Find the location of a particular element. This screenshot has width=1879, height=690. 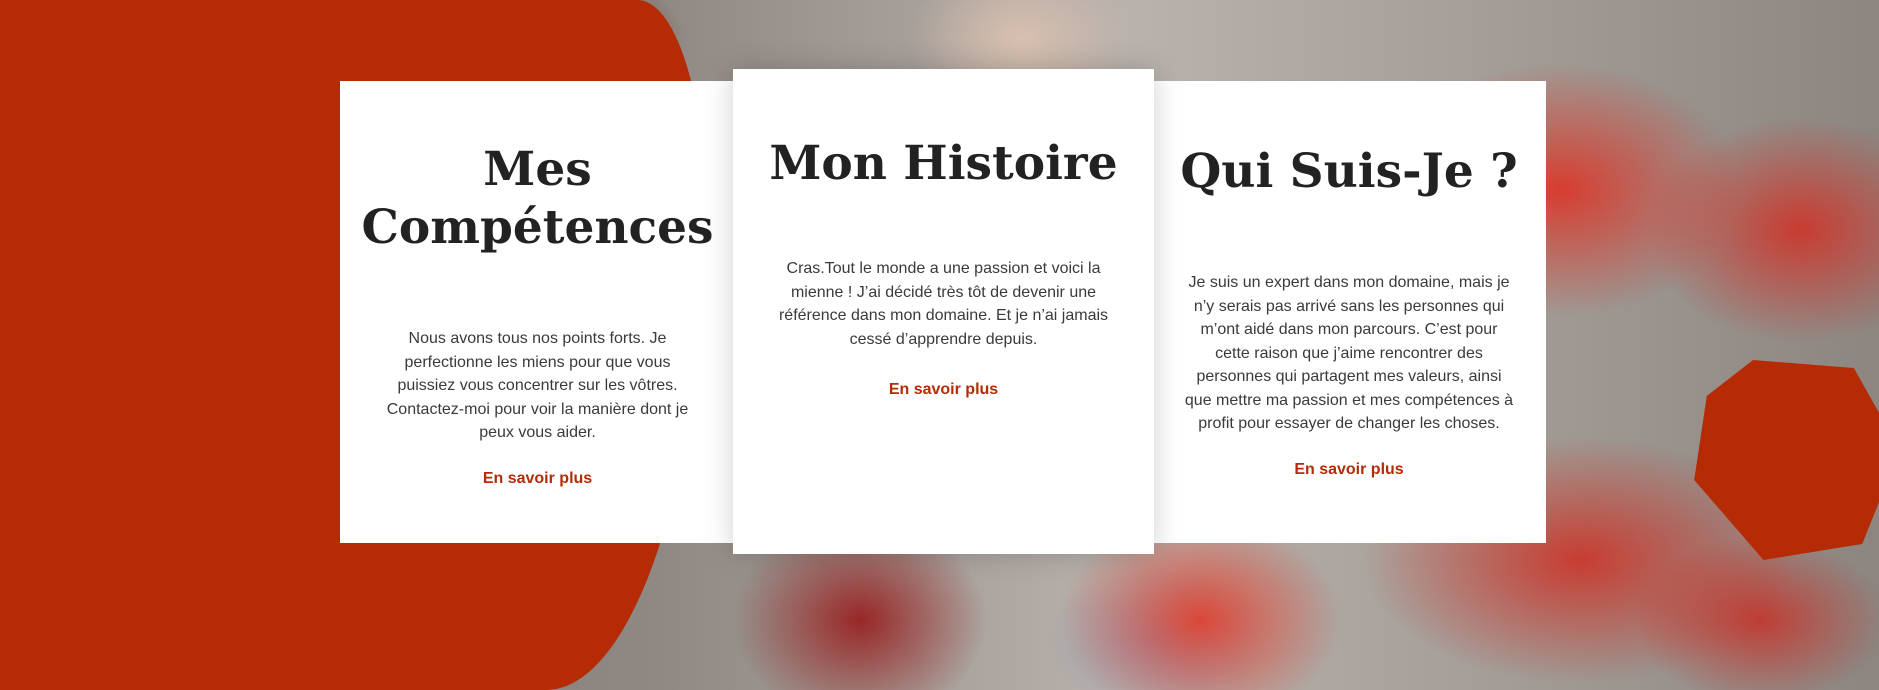

read-more-link-competences: En savoir plus is located at coordinates (537, 479).